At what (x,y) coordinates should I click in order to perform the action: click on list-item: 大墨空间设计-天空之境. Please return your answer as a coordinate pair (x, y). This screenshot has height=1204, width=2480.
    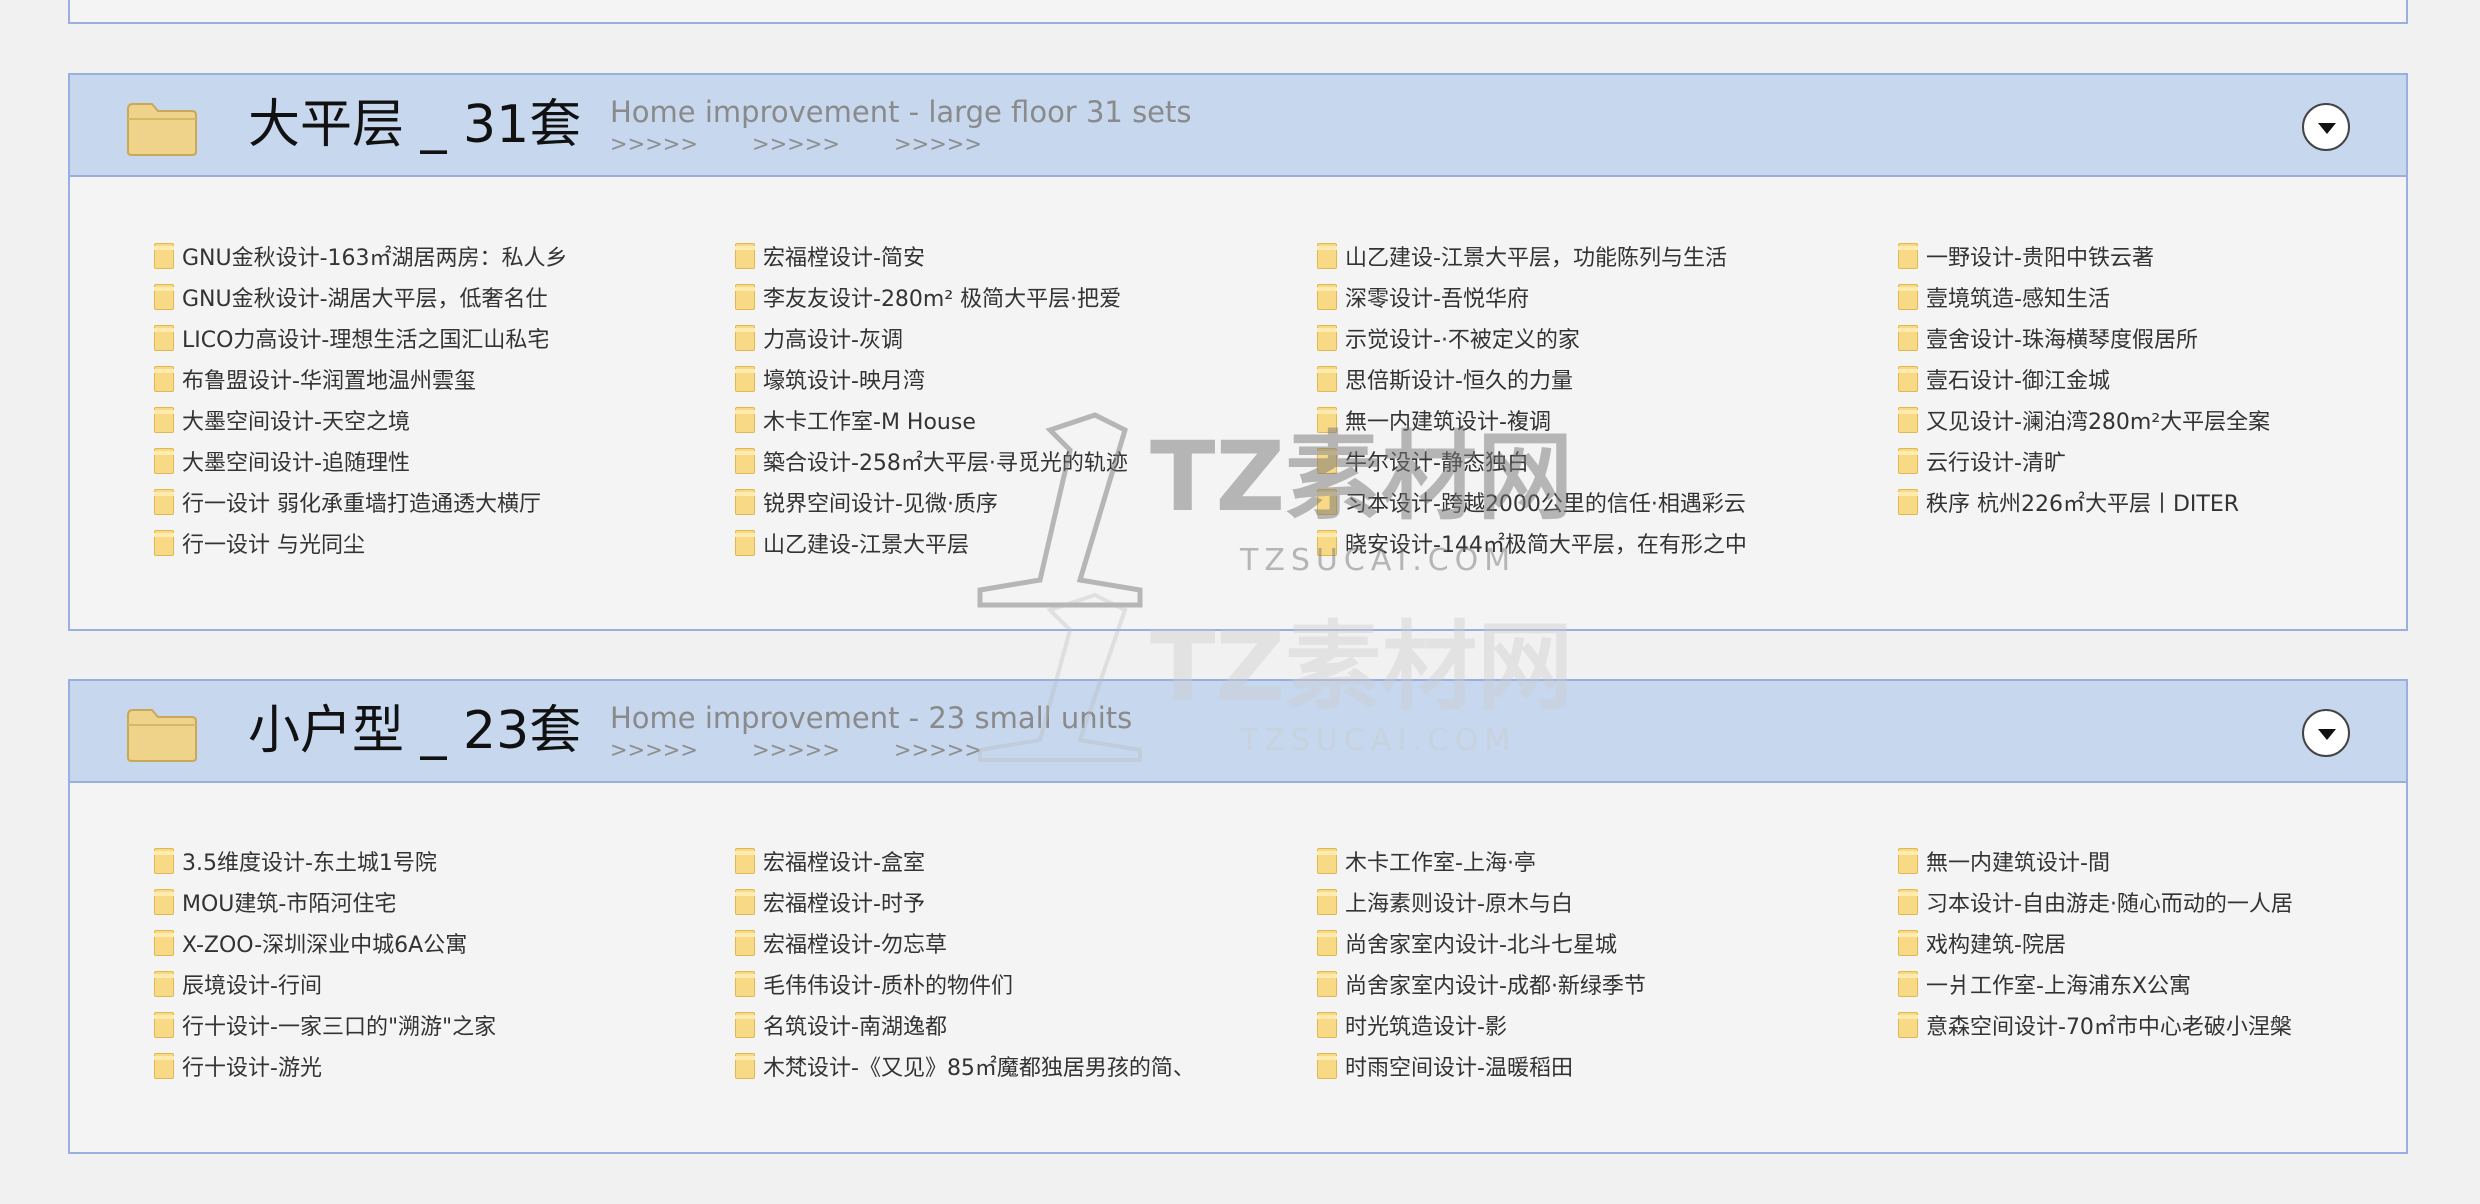
    Looking at the image, I should click on (369, 419).